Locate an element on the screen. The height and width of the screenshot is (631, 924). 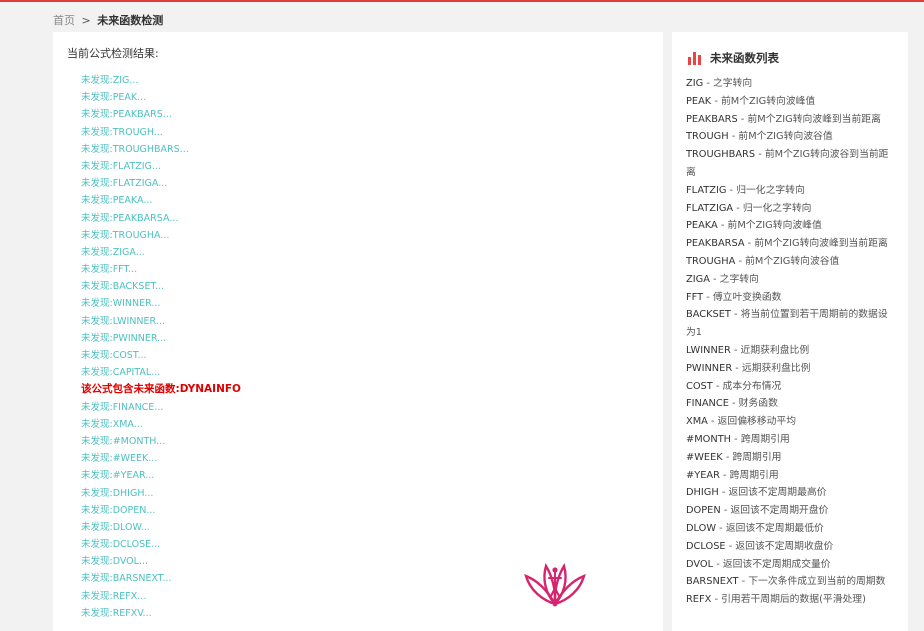
function-description: - 远期获利盘比例 is located at coordinates (771, 368).